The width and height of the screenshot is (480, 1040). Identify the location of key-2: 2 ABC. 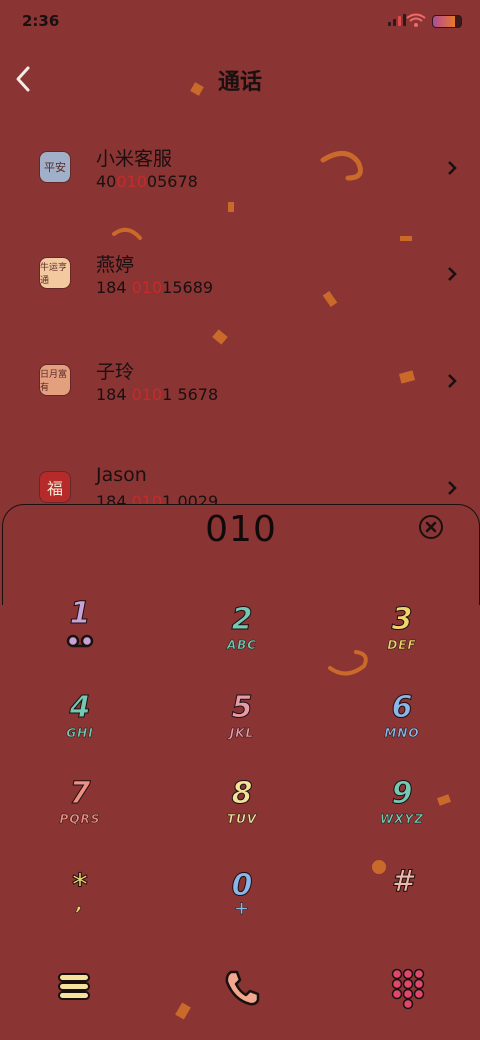
(242, 643).